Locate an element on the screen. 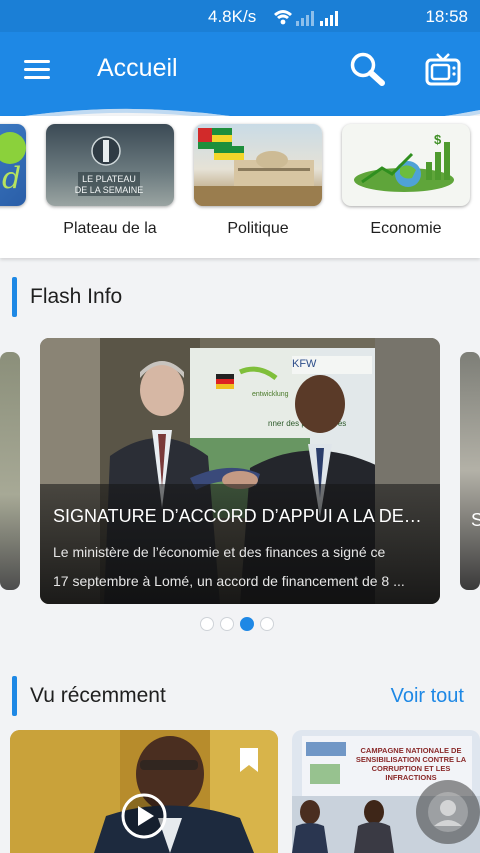 This screenshot has height=853, width=480. page-title: Accueil is located at coordinates (137, 68).